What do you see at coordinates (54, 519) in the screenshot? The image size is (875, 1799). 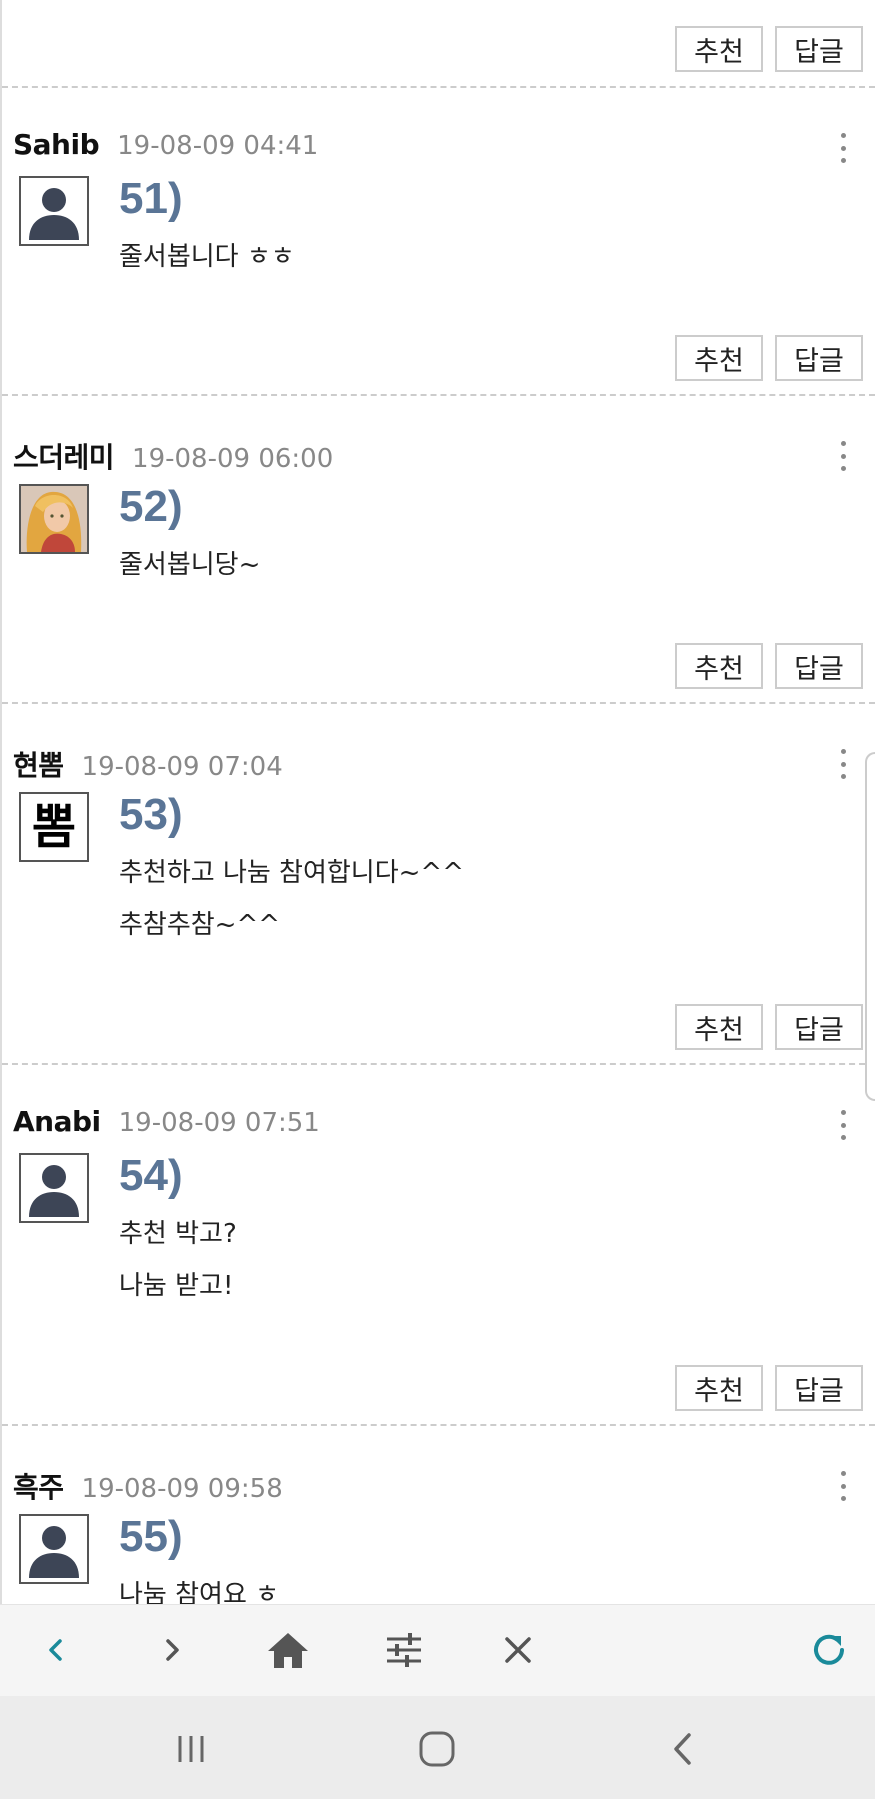 I see `anime-character-avatar` at bounding box center [54, 519].